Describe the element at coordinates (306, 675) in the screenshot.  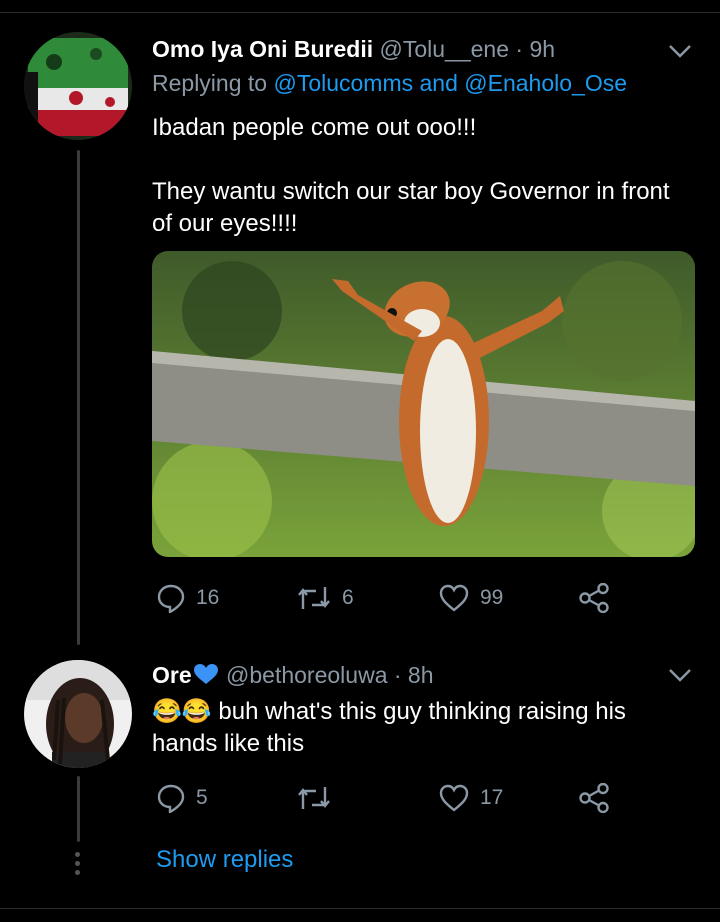
I see `author-handle: @bethoreoluwa` at that location.